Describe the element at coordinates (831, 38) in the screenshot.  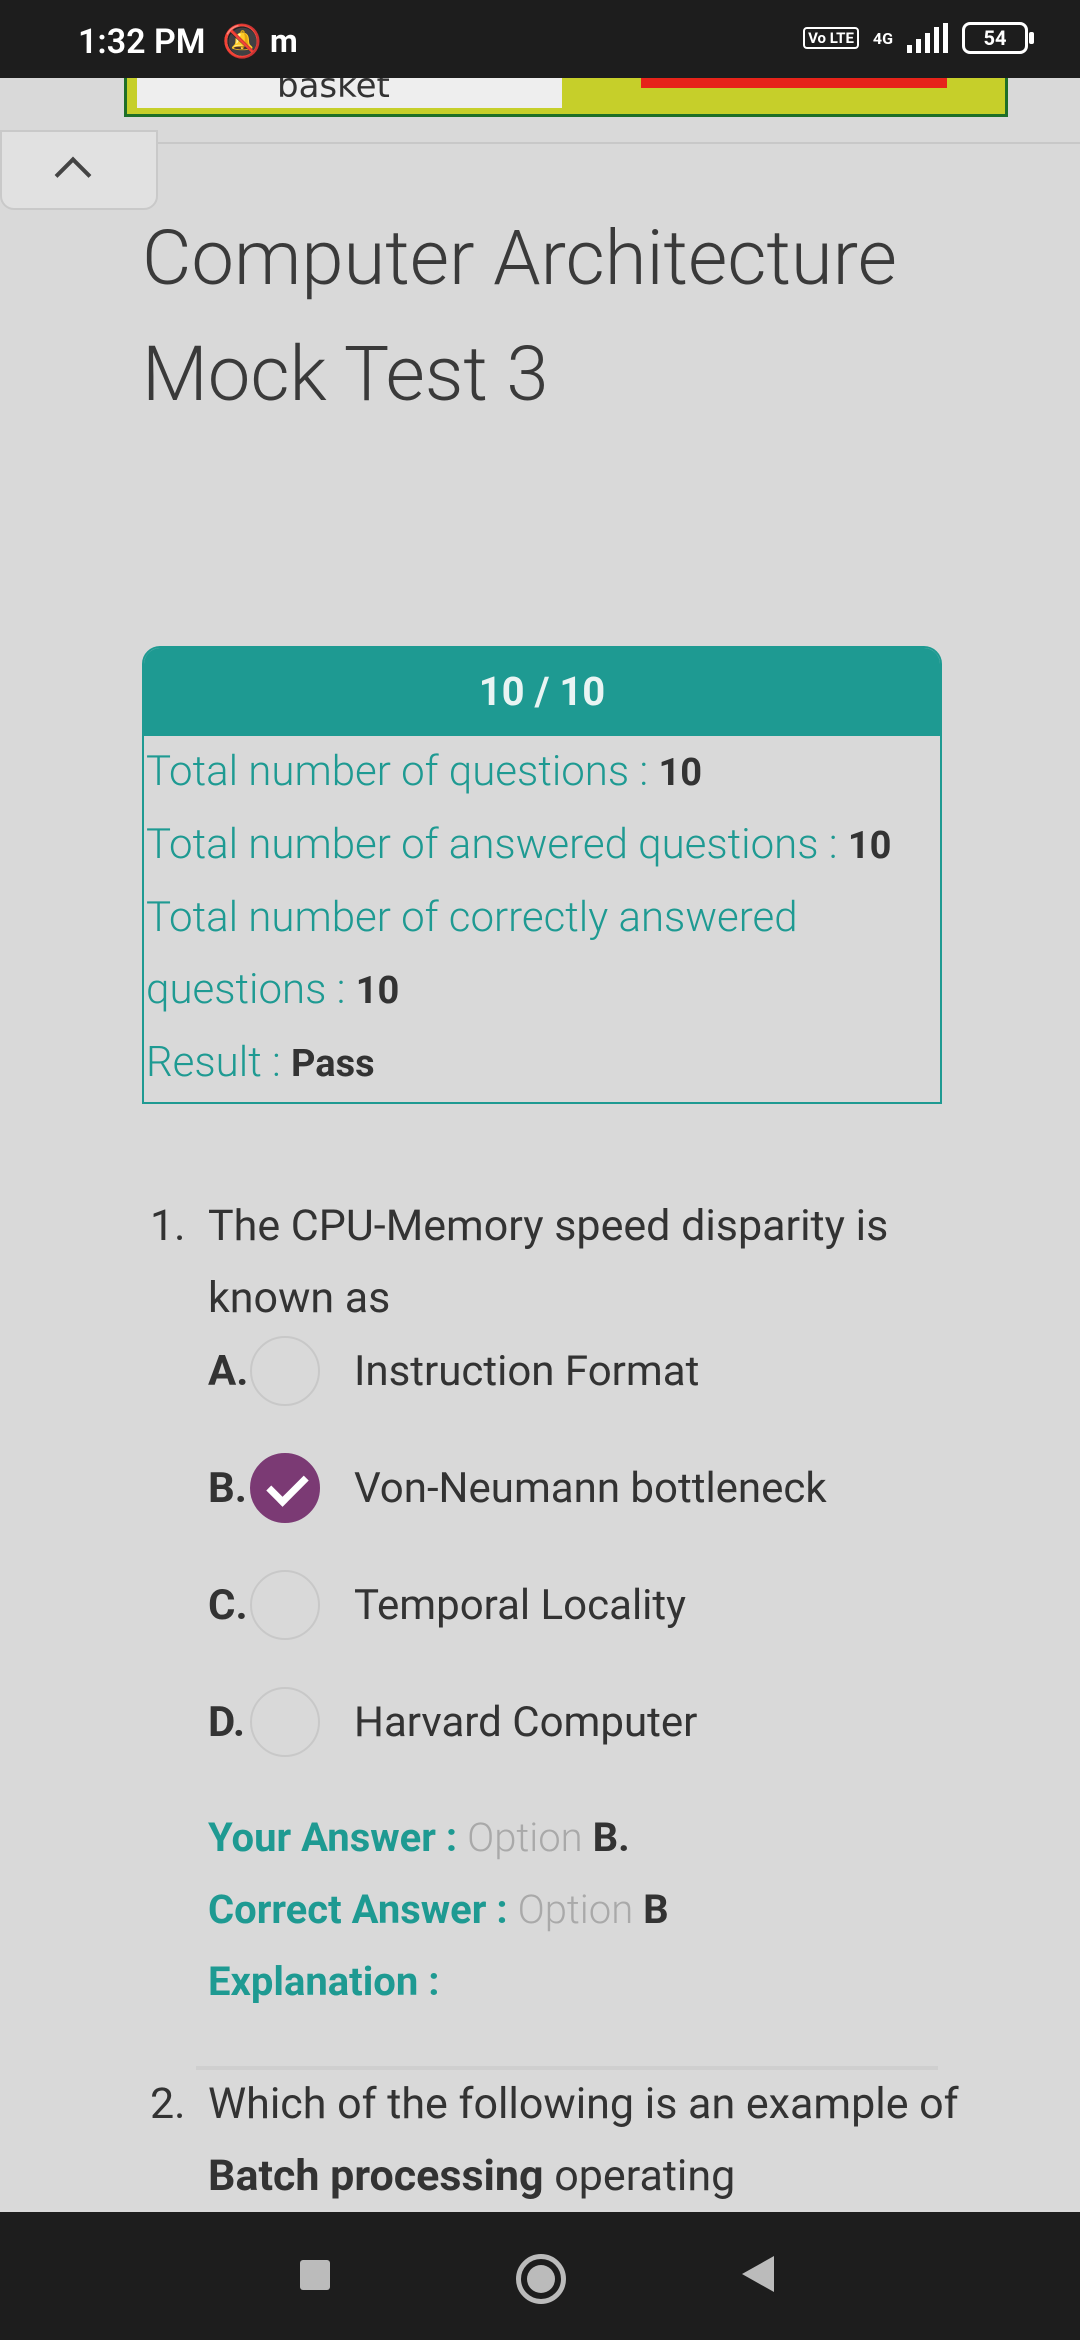
I see `volte-icon: Vo LTE` at that location.